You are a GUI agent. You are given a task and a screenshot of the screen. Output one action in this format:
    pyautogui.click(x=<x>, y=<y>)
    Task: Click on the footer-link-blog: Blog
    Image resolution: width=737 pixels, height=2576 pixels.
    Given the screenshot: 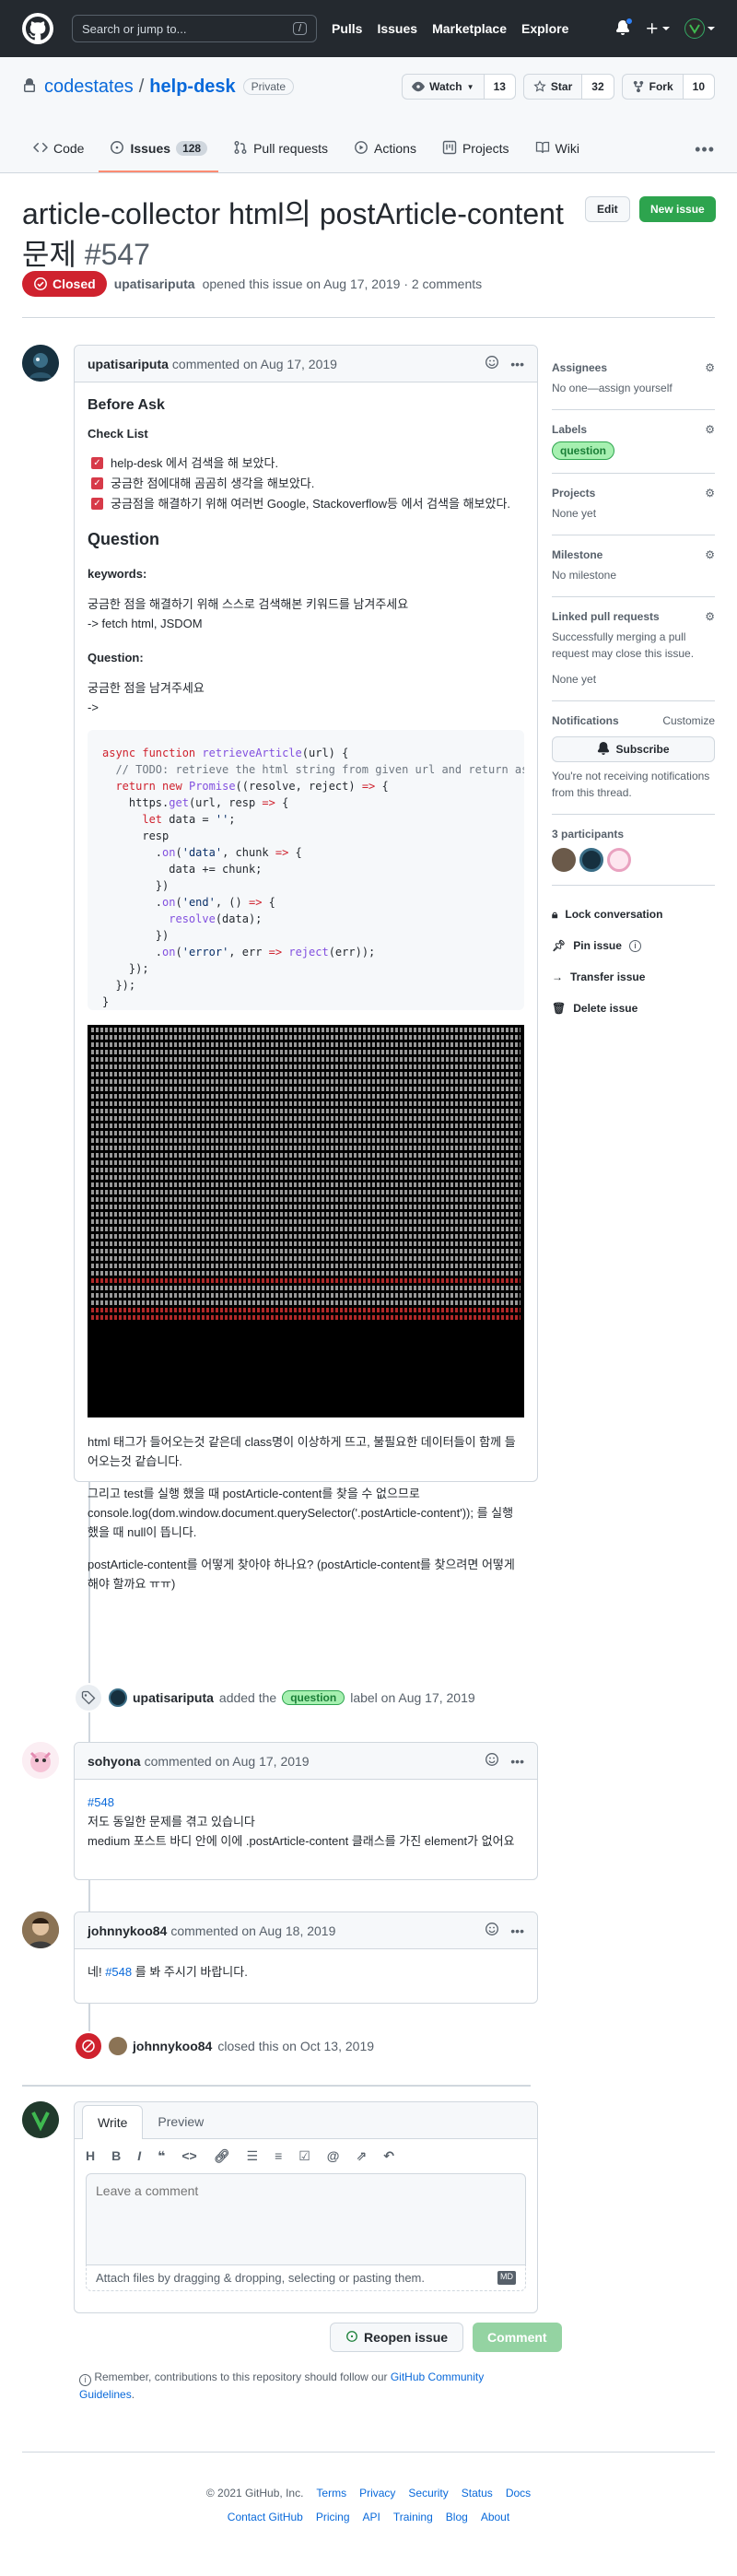 What is the action you would take?
    pyautogui.click(x=457, y=2517)
    